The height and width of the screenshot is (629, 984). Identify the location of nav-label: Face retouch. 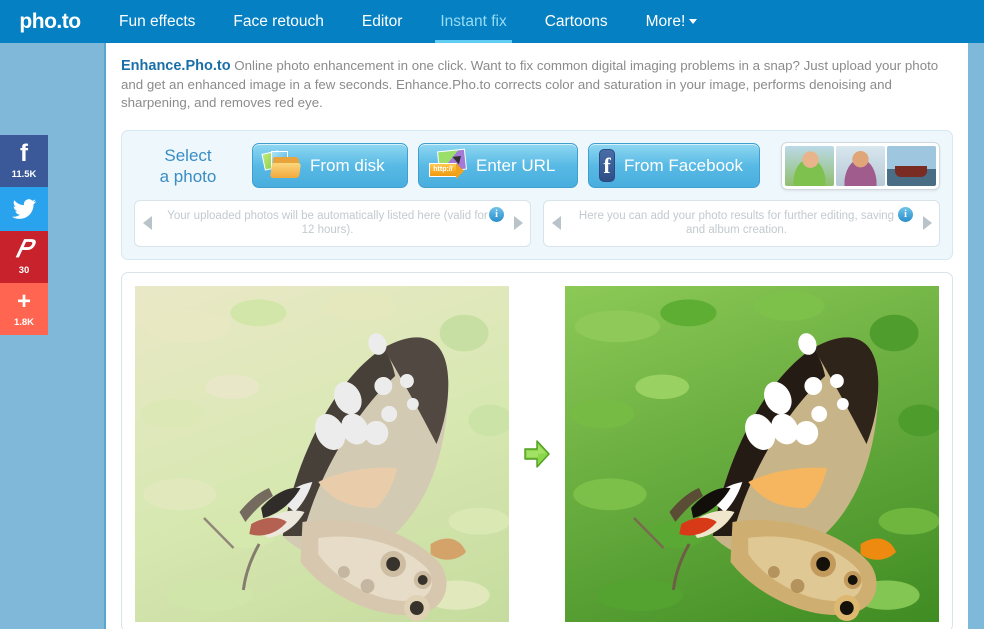
(278, 21).